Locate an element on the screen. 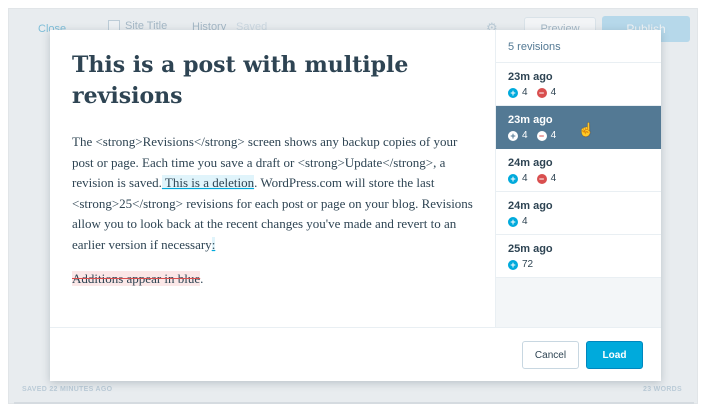  revision-changes: +72 is located at coordinates (584, 264).